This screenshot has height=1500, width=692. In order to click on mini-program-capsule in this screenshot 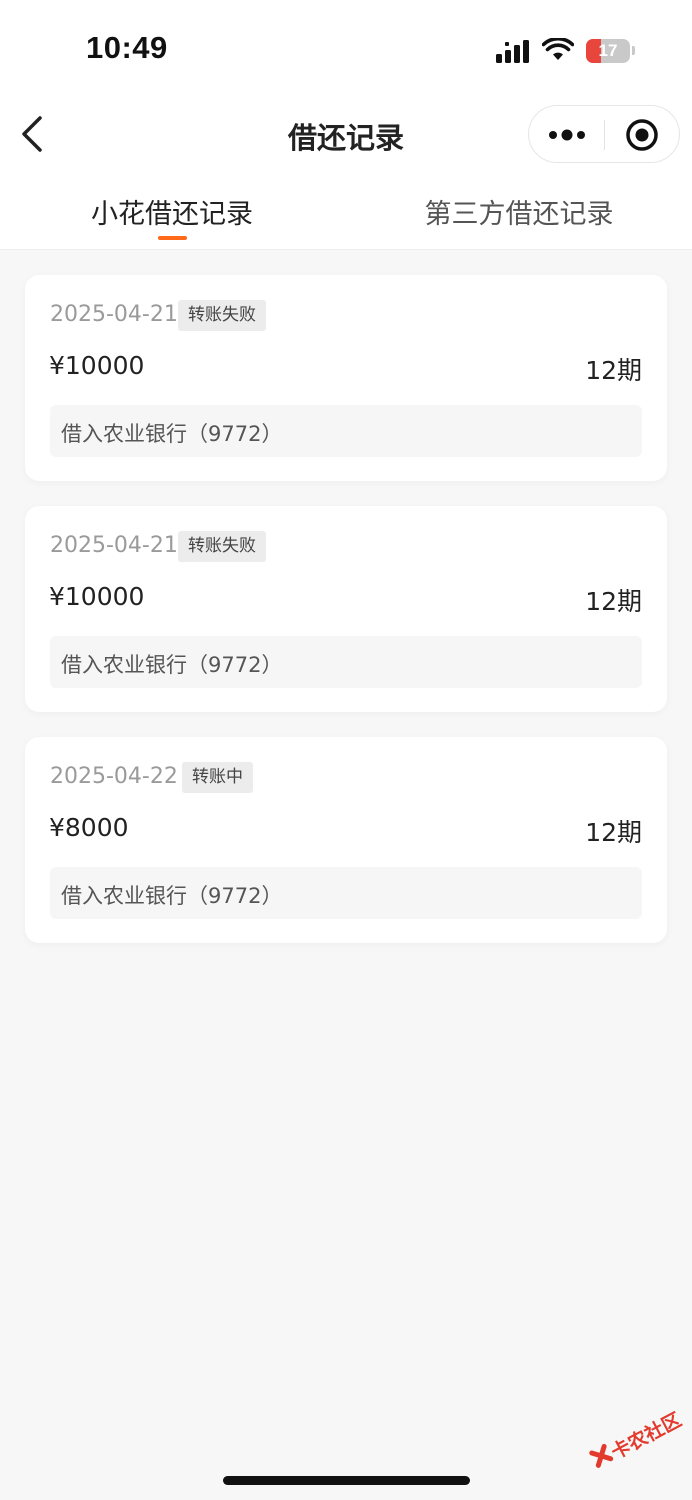, I will do `click(604, 134)`.